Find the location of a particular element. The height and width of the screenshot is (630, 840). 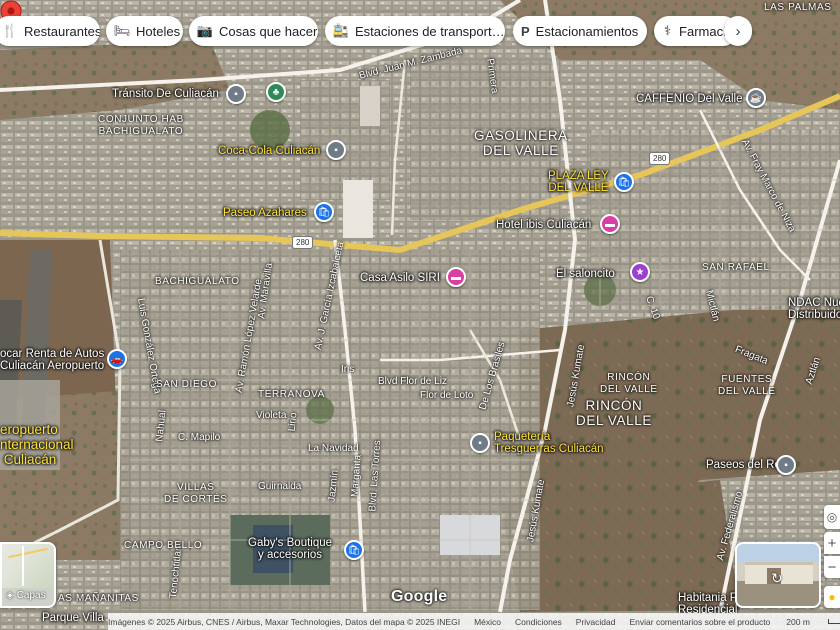

street-view-thumbnail: ↻ is located at coordinates (778, 575).